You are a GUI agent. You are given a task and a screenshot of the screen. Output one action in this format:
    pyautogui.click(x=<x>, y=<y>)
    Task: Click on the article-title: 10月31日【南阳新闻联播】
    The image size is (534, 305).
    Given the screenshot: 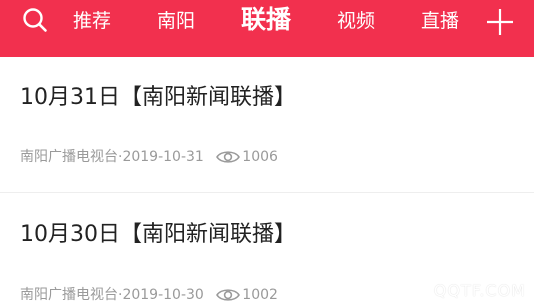 What is the action you would take?
    pyautogui.click(x=158, y=98)
    